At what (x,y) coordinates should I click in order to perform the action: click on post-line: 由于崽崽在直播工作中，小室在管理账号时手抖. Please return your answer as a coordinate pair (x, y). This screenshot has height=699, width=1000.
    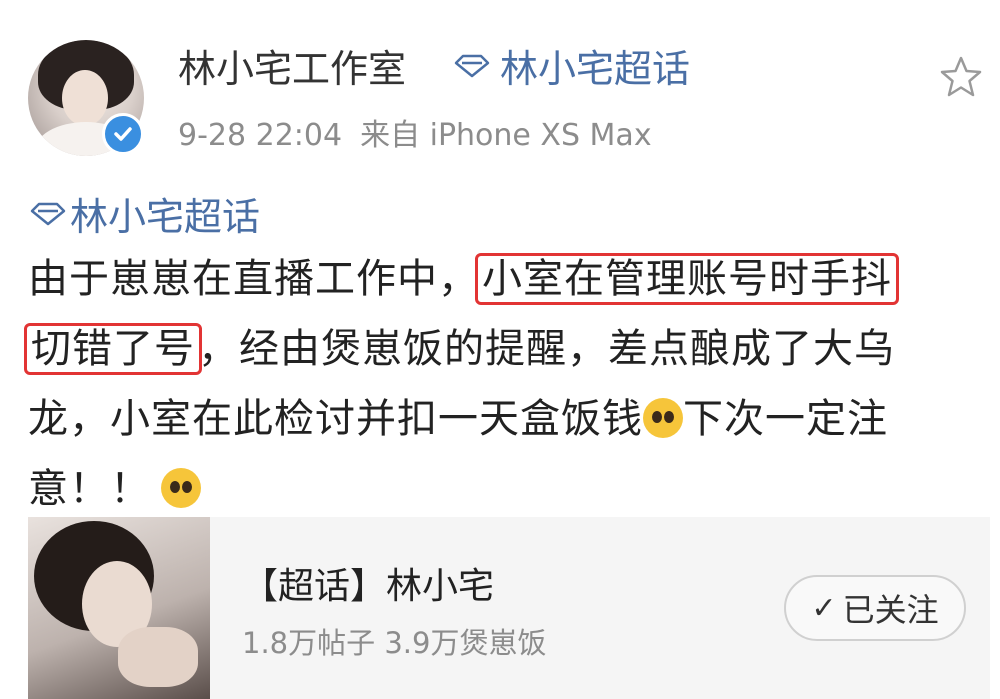
    Looking at the image, I should click on (510, 279).